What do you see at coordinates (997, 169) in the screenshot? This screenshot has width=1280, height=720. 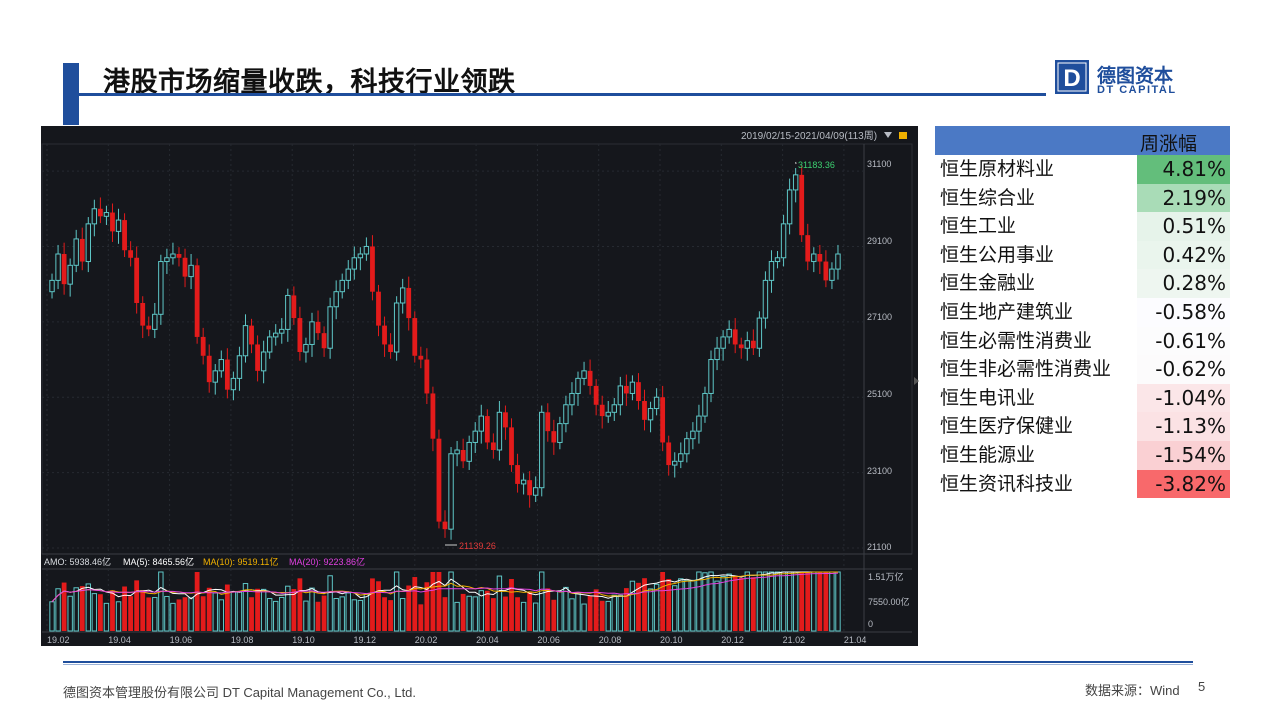 I see `sector-name: 恒生原材料业` at bounding box center [997, 169].